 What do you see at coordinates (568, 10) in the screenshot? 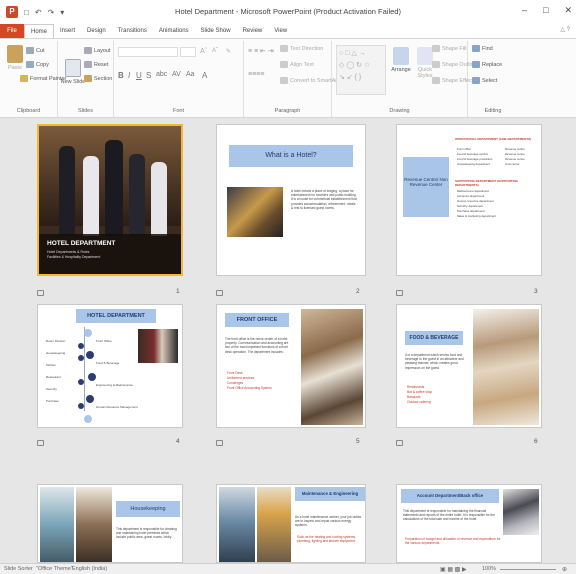
I see `close-icon: ✕` at bounding box center [568, 10].